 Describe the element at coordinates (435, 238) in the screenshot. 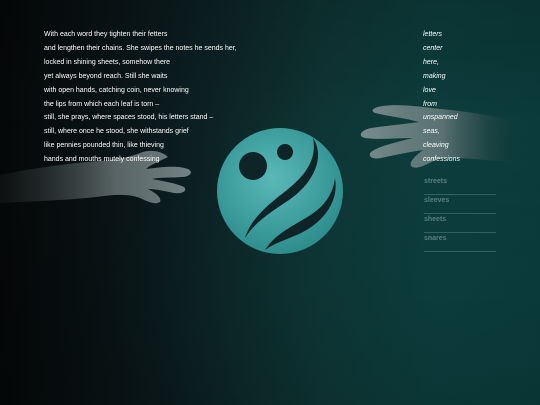

I see `option-label: snares` at that location.